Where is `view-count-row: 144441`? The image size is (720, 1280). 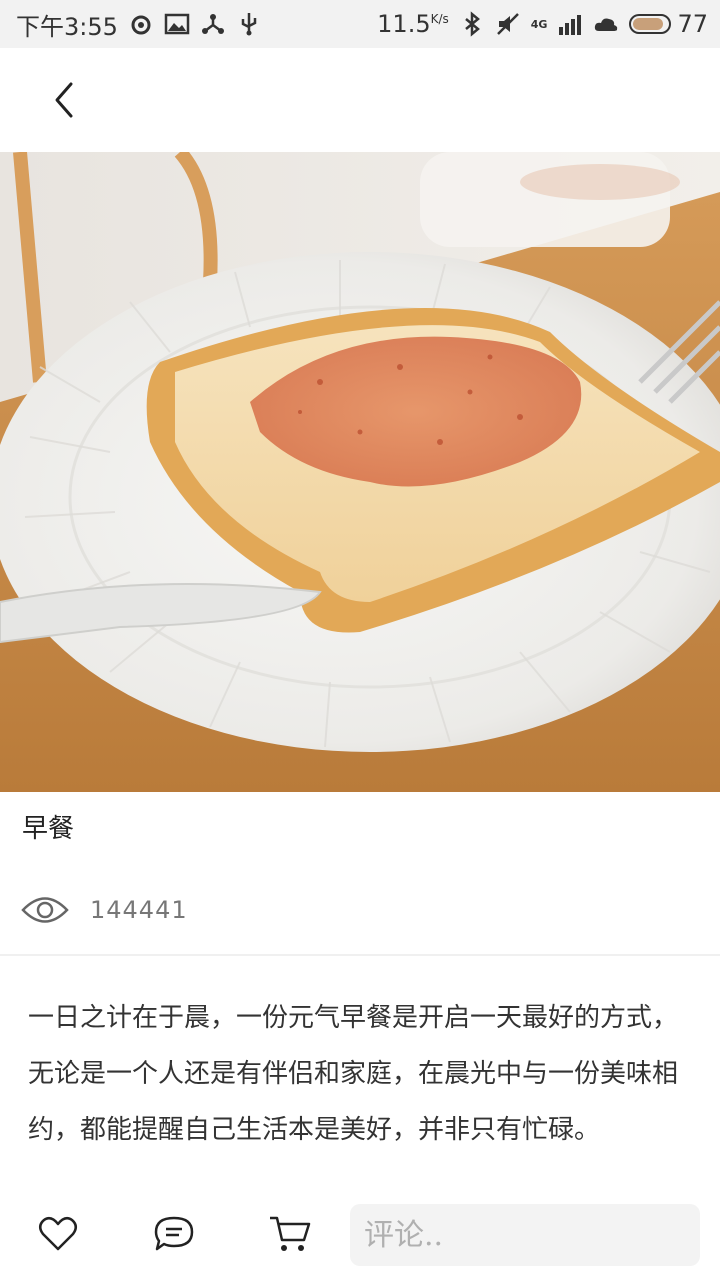
view-count-row: 144441 is located at coordinates (104, 910).